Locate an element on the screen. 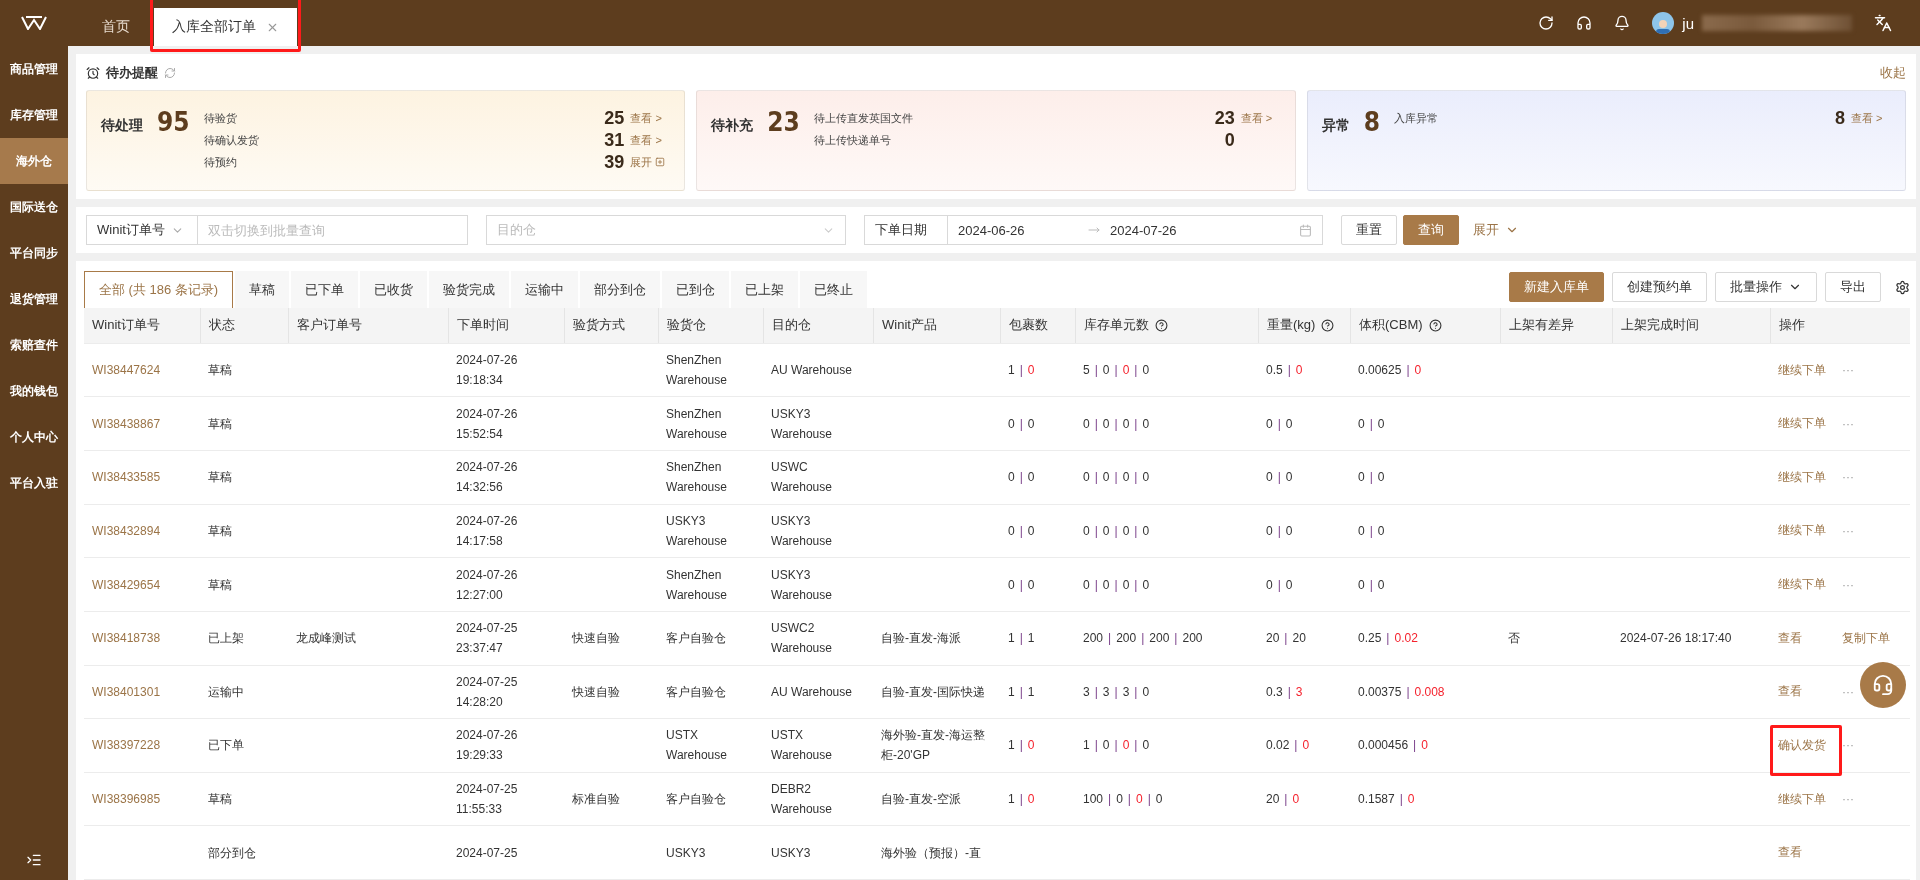 Image resolution: width=1920 pixels, height=880 pixels. page-tab: 入库全部订单 is located at coordinates (225, 27).